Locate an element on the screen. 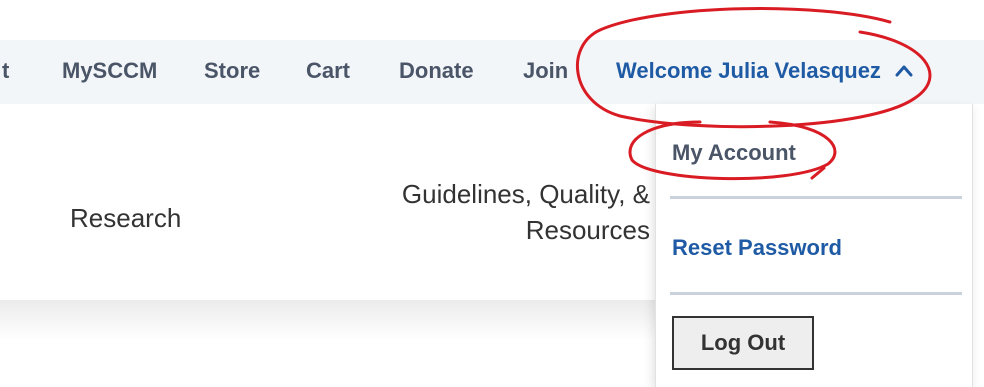  utility-link-cart: Cart is located at coordinates (328, 71).